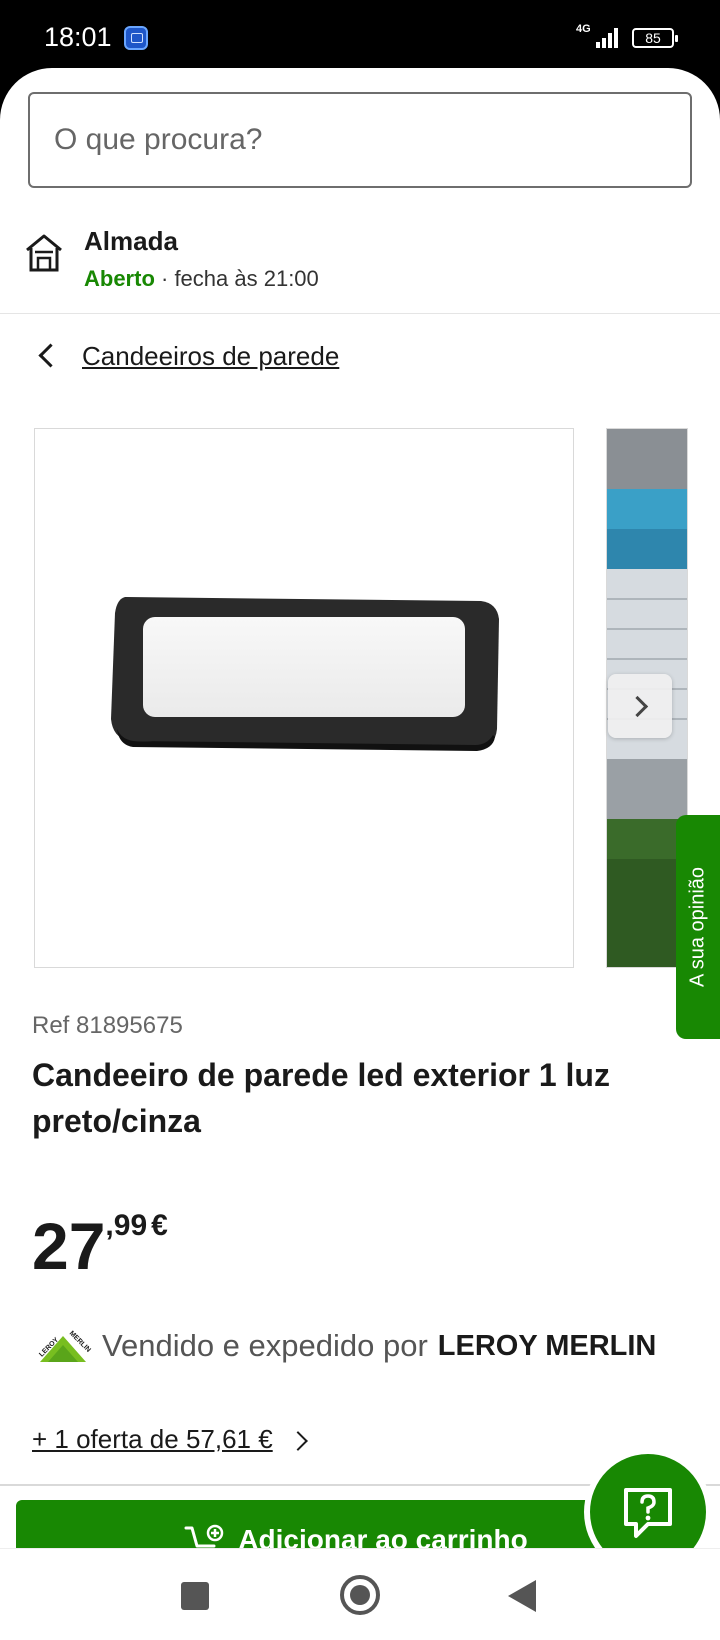  I want to click on store-name: Almada, so click(131, 241).